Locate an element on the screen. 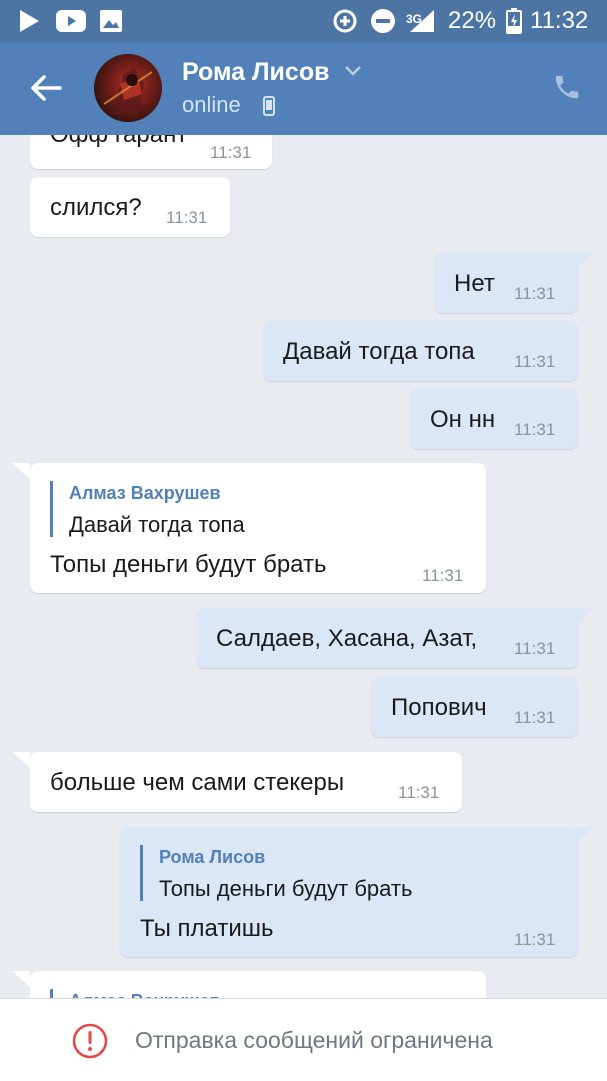 Image resolution: width=607 pixels, height=1081 pixels. message-text: Топы деньги будут брать is located at coordinates (188, 564).